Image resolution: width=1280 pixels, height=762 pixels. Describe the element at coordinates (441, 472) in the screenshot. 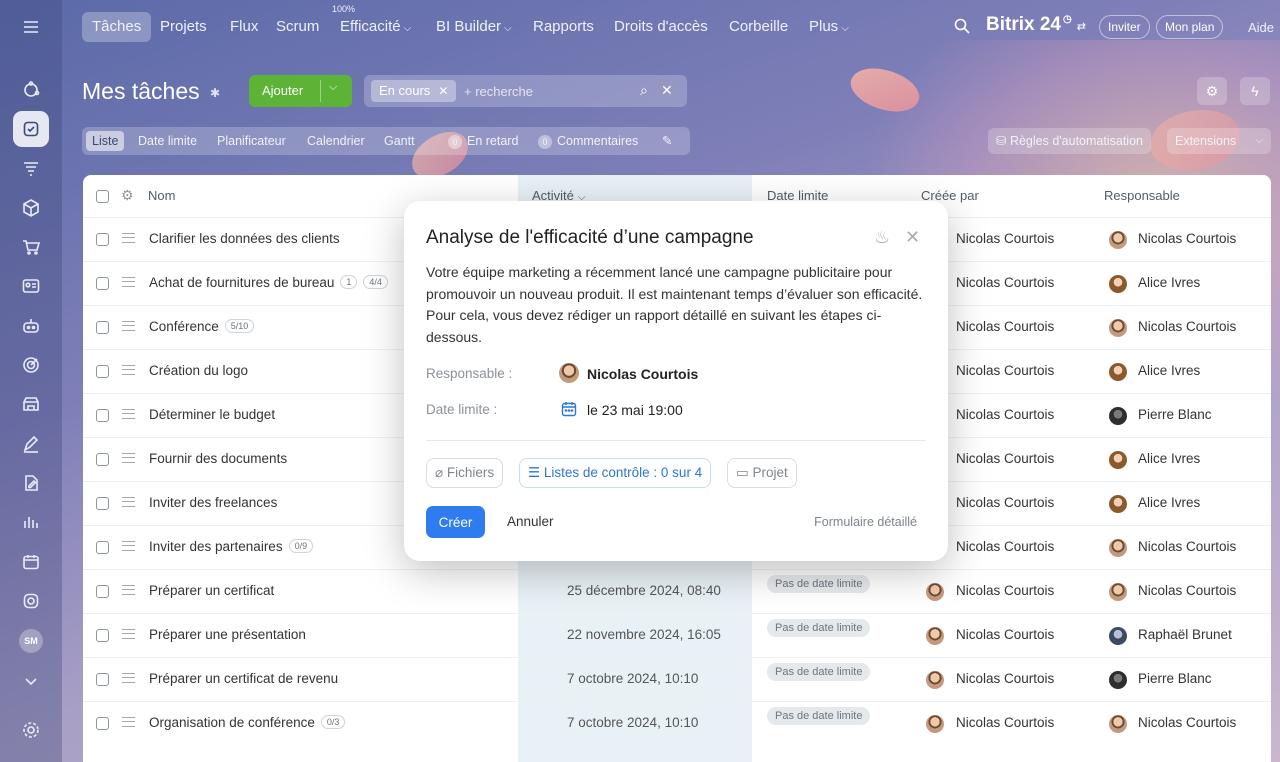

I see `paperclip-icon: ⌀` at that location.